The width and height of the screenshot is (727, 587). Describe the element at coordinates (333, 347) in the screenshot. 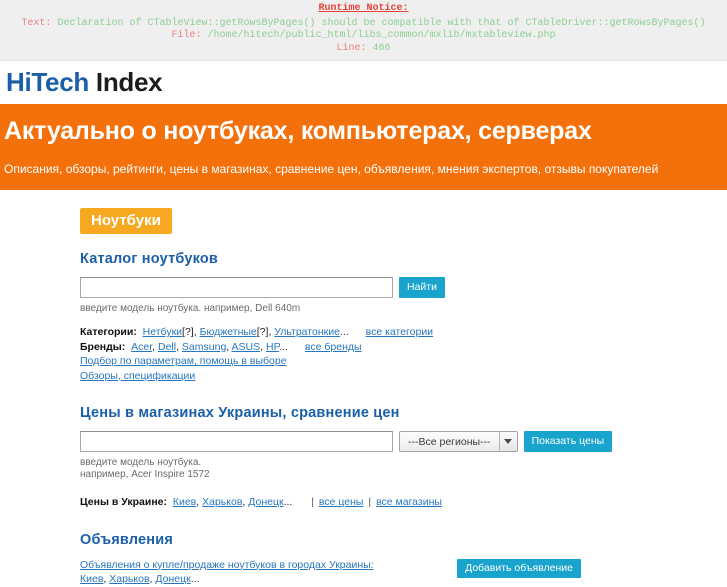

I see `all-brands-link: все бренды` at that location.